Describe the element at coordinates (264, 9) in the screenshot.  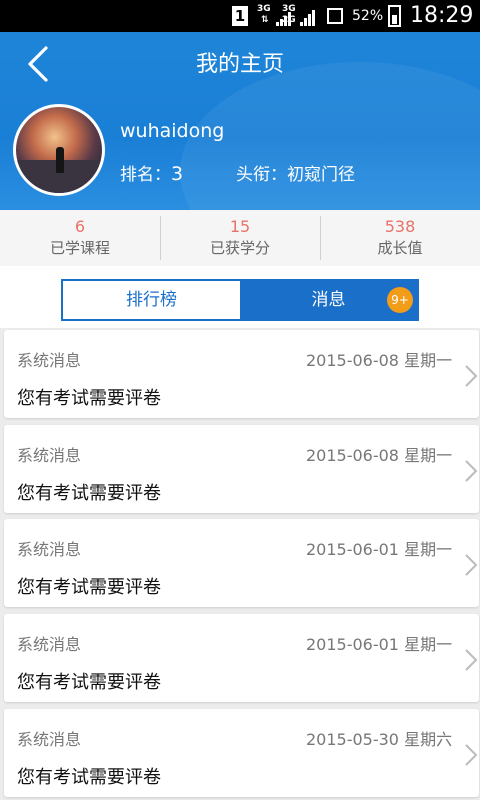
I see `network-type-3g: 3G` at that location.